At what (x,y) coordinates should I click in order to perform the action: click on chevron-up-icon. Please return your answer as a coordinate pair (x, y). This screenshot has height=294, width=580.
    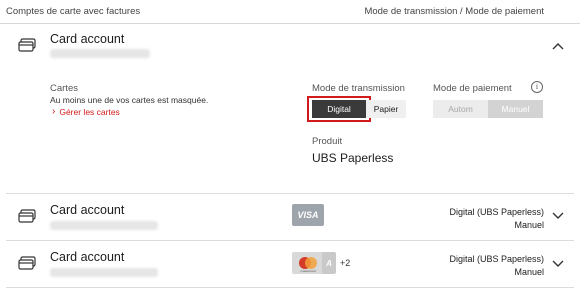
    Looking at the image, I should click on (558, 46).